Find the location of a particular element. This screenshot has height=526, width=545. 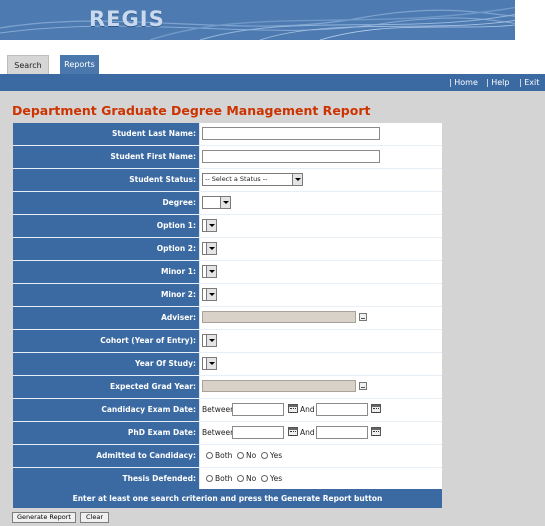

header-banner: REGIS is located at coordinates (272, 20).